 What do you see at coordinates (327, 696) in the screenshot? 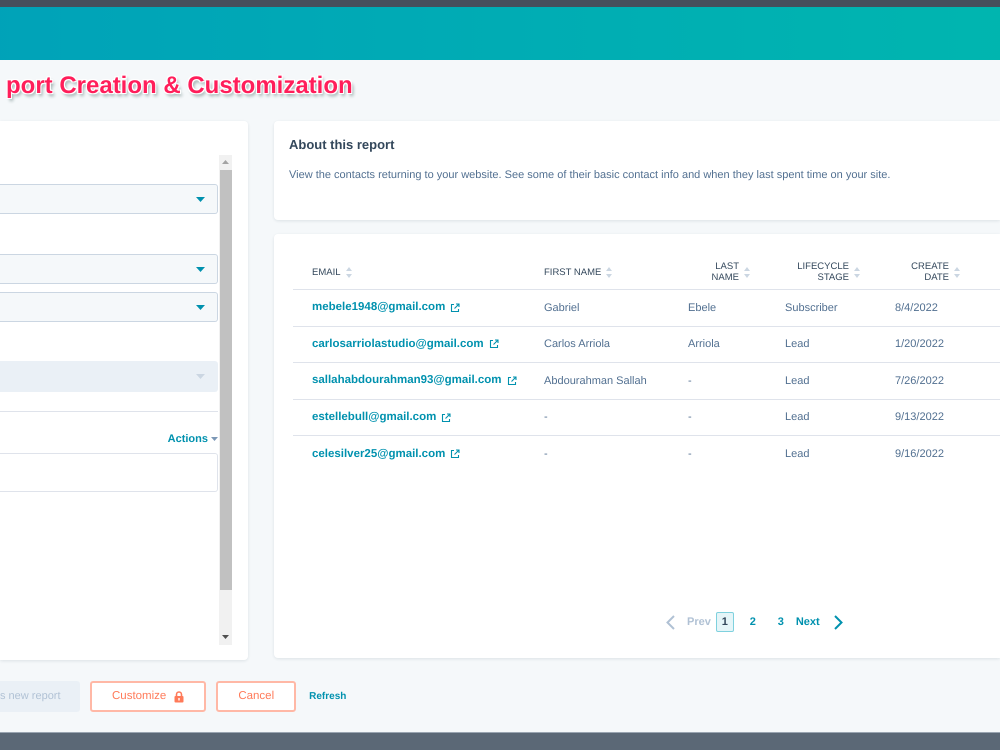
I see `refresh-link: Refresh` at bounding box center [327, 696].